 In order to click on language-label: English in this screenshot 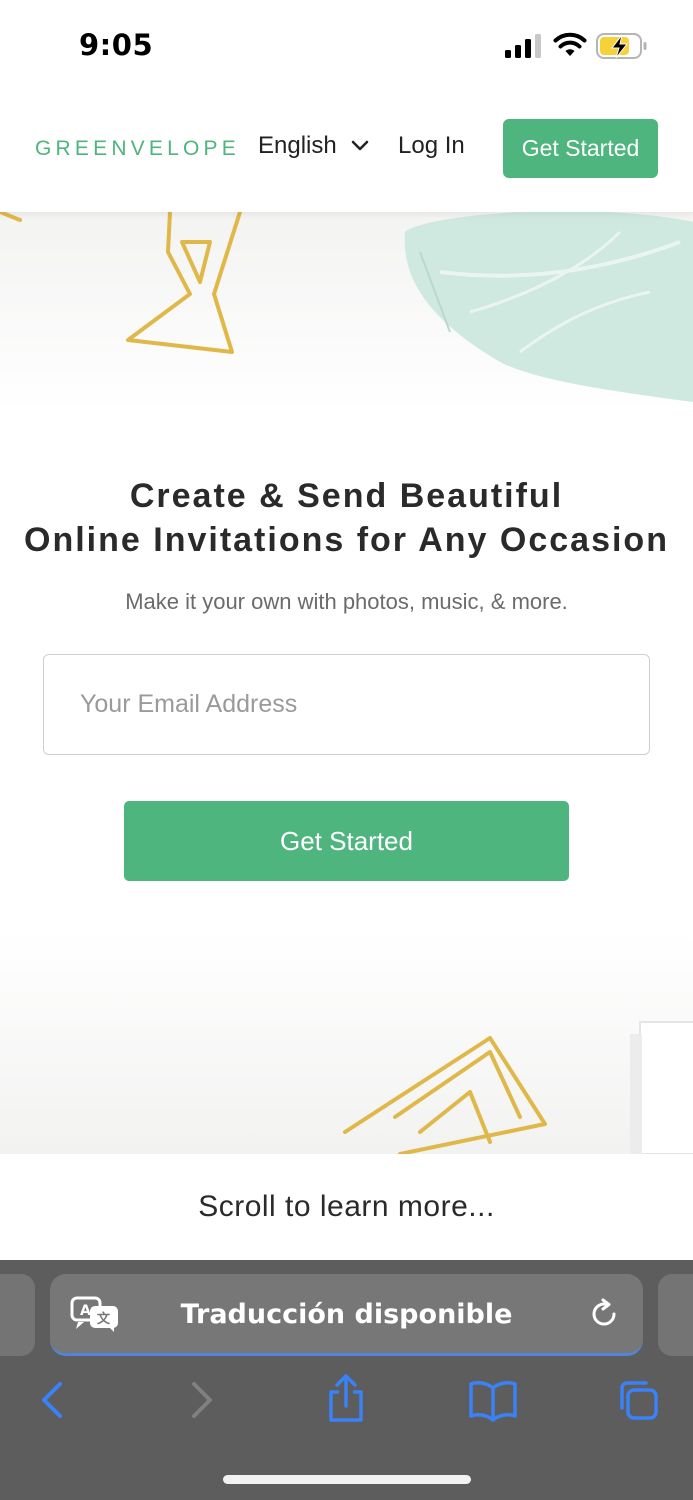, I will do `click(297, 145)`.